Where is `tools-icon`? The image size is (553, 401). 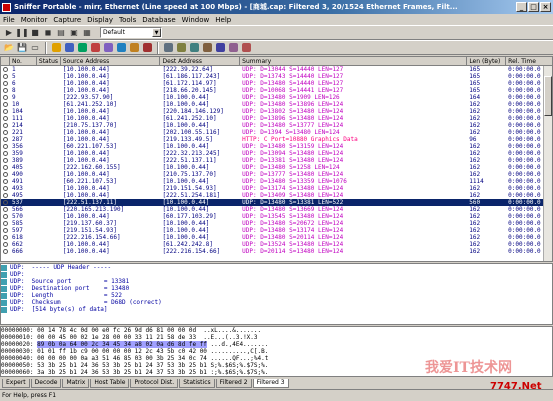 tools-icon is located at coordinates (181, 48).